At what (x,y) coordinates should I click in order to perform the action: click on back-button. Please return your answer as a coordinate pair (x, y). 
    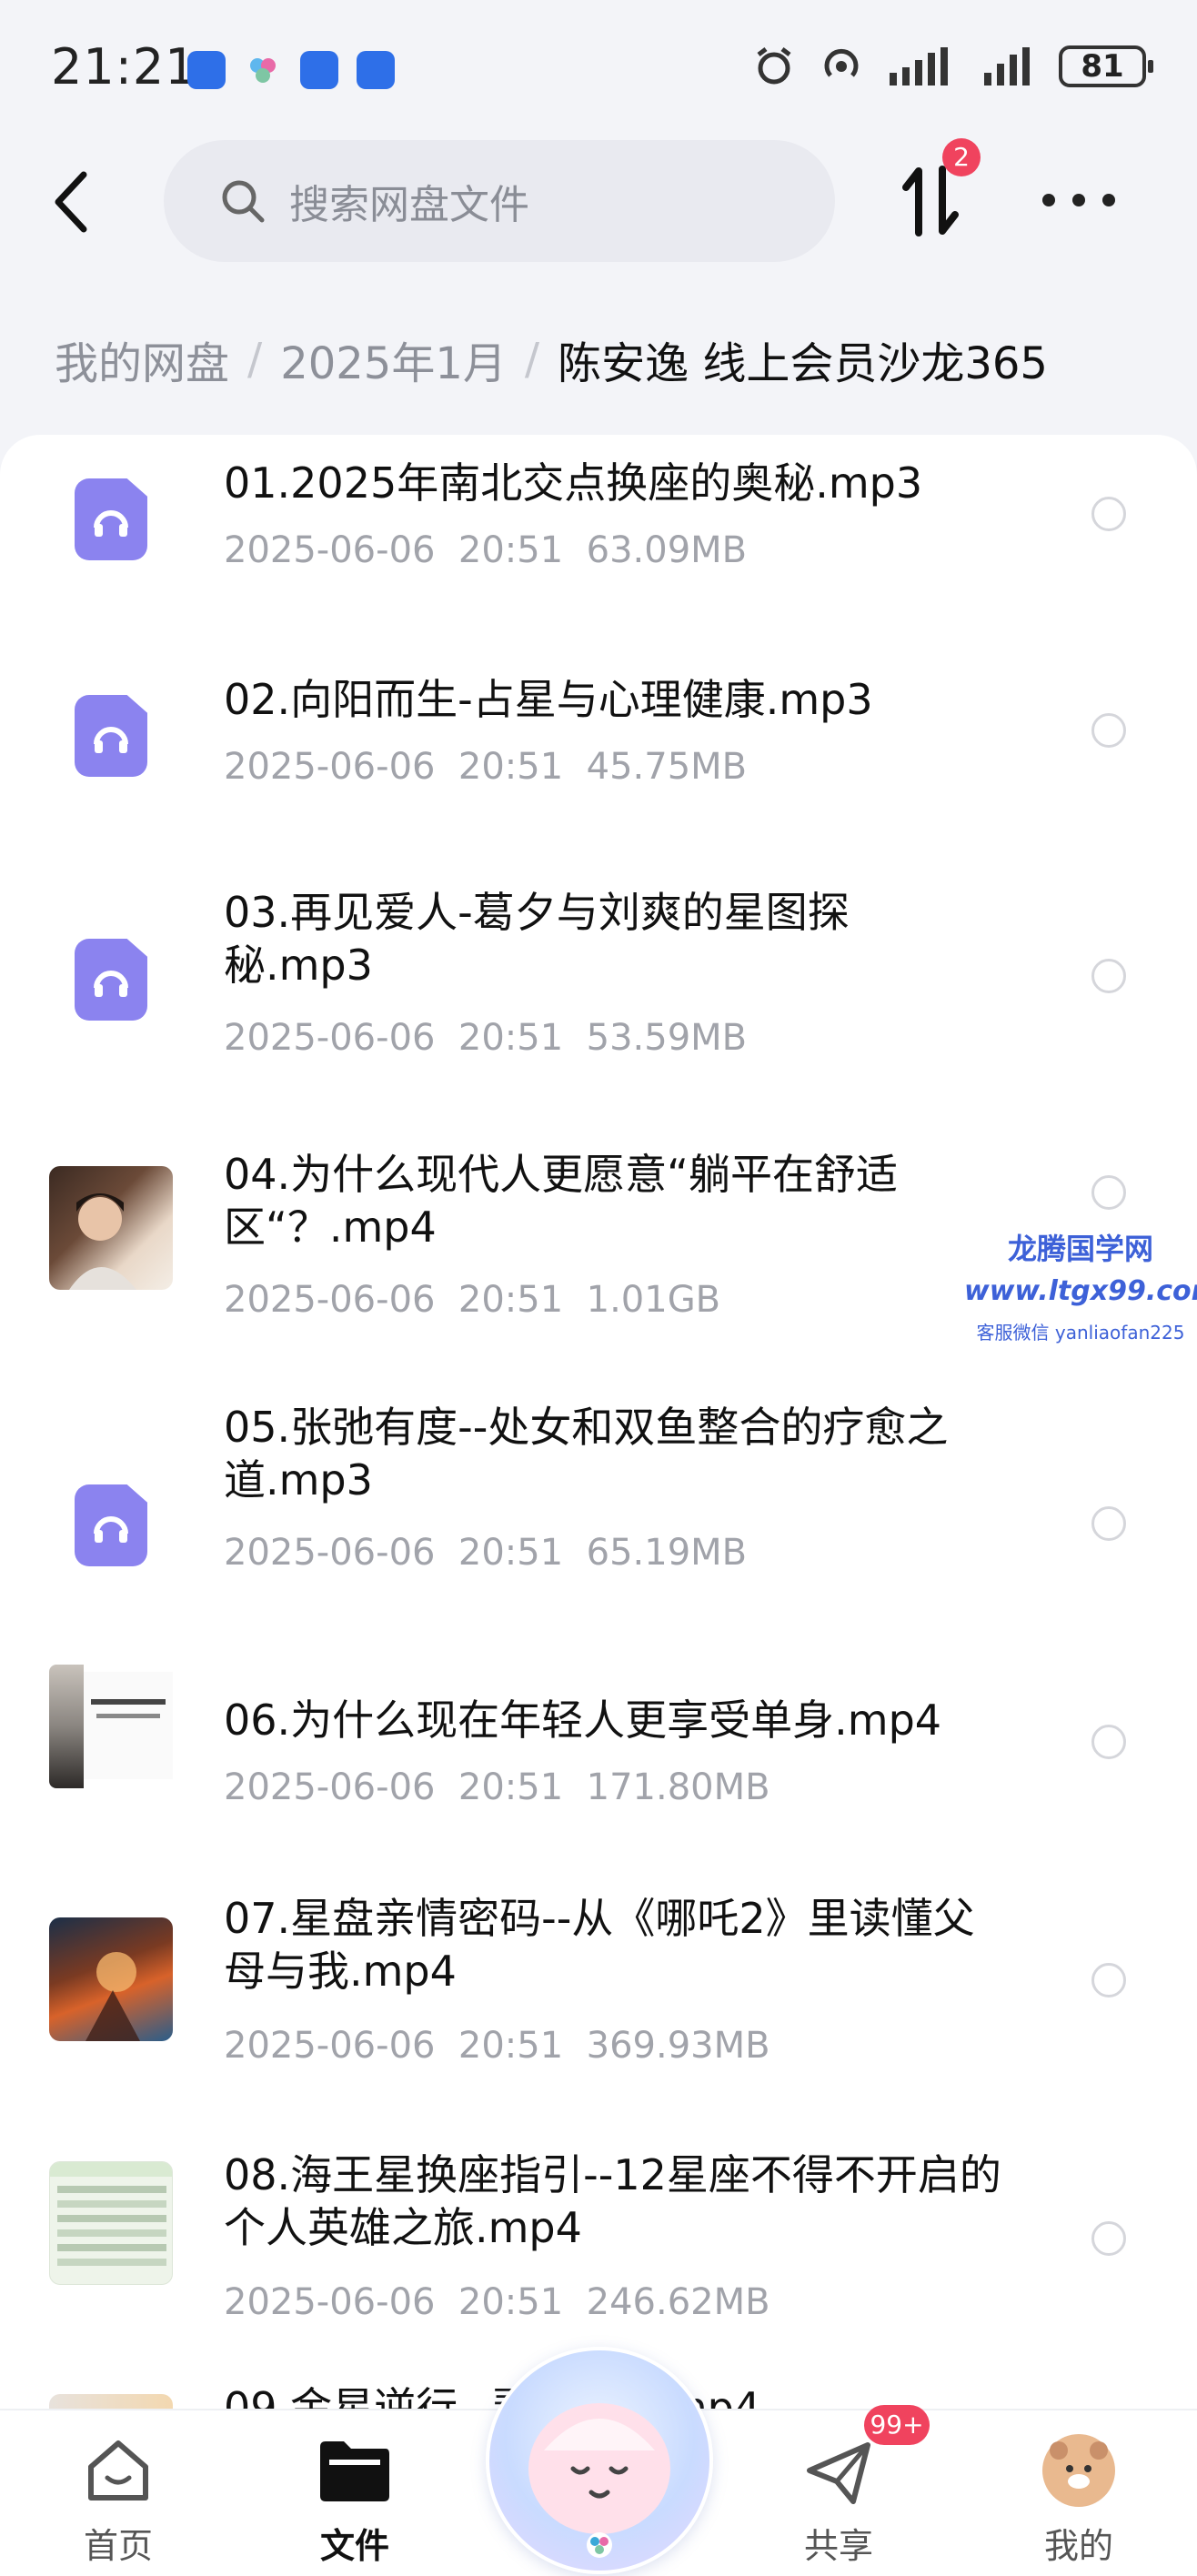
    Looking at the image, I should click on (72, 202).